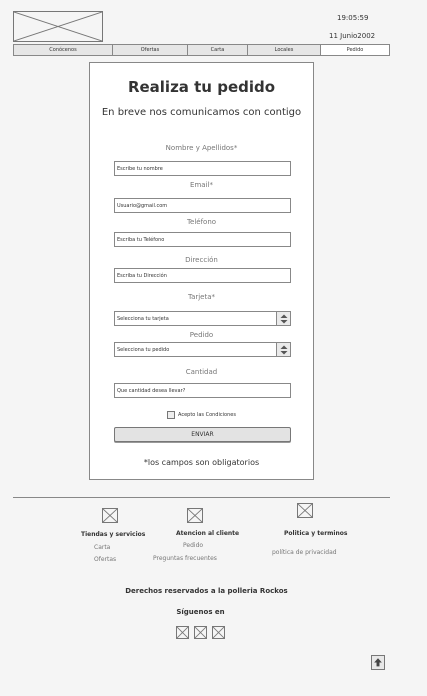 The height and width of the screenshot is (696, 427). Describe the element at coordinates (105, 559) in the screenshot. I see `footer-link-ofertas: Ofertas` at that location.